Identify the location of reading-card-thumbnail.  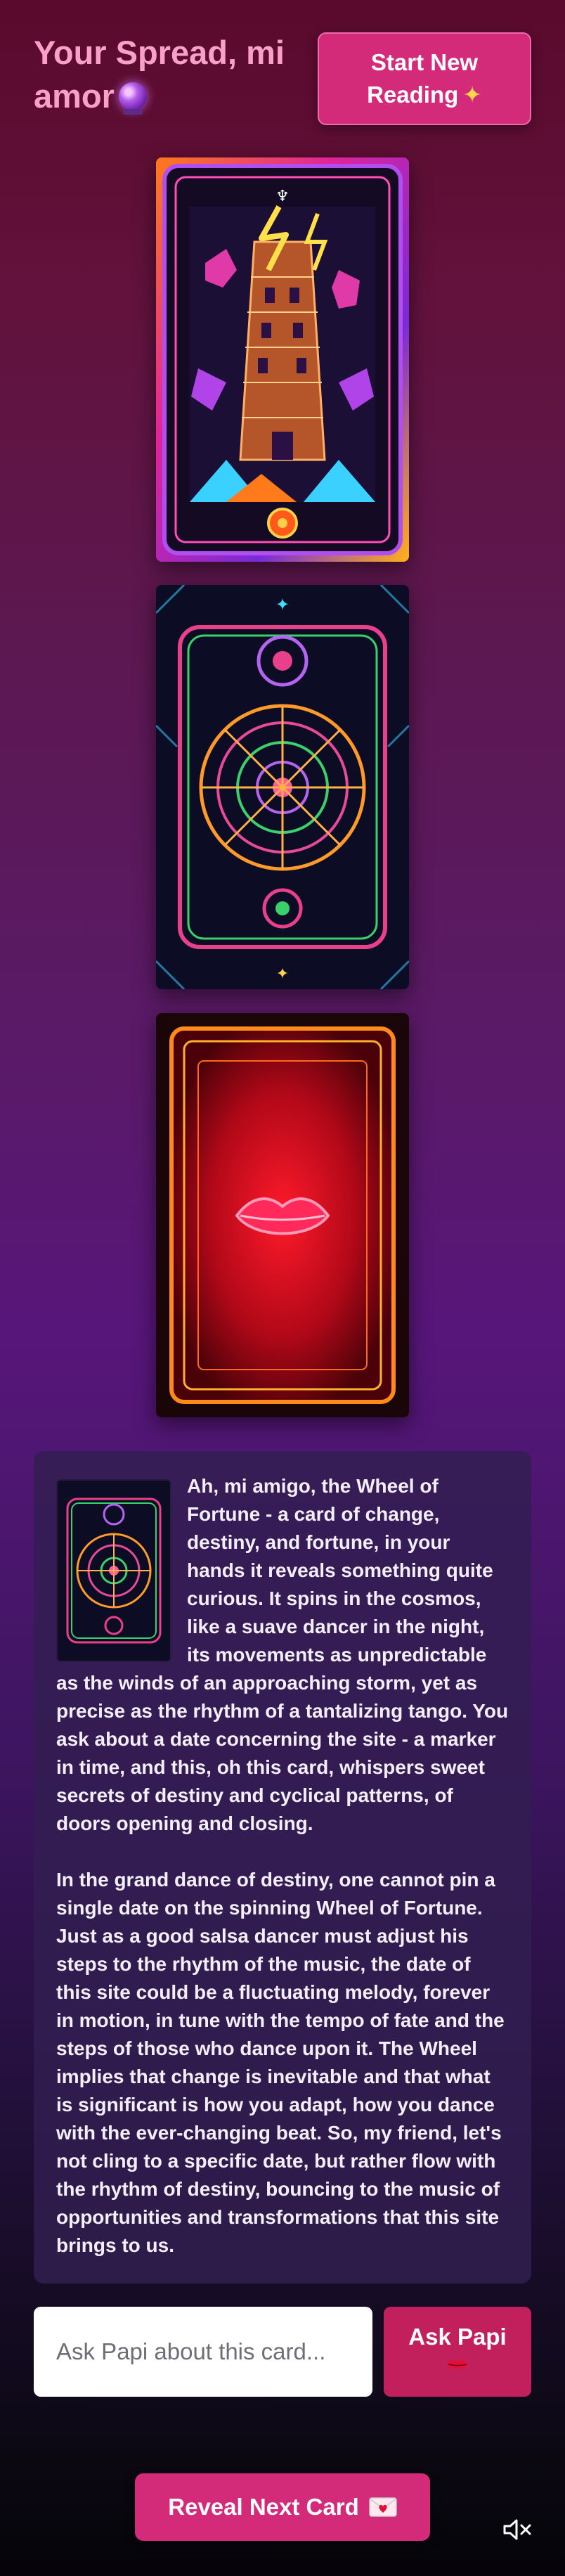
(114, 1570).